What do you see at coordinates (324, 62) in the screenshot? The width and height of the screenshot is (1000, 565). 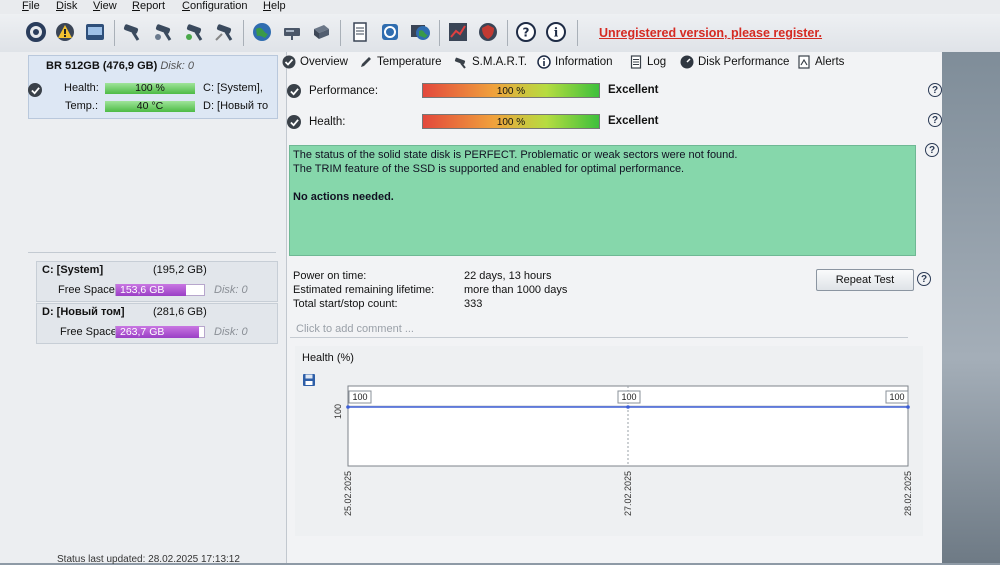 I see `tab-overview-label: Overview` at bounding box center [324, 62].